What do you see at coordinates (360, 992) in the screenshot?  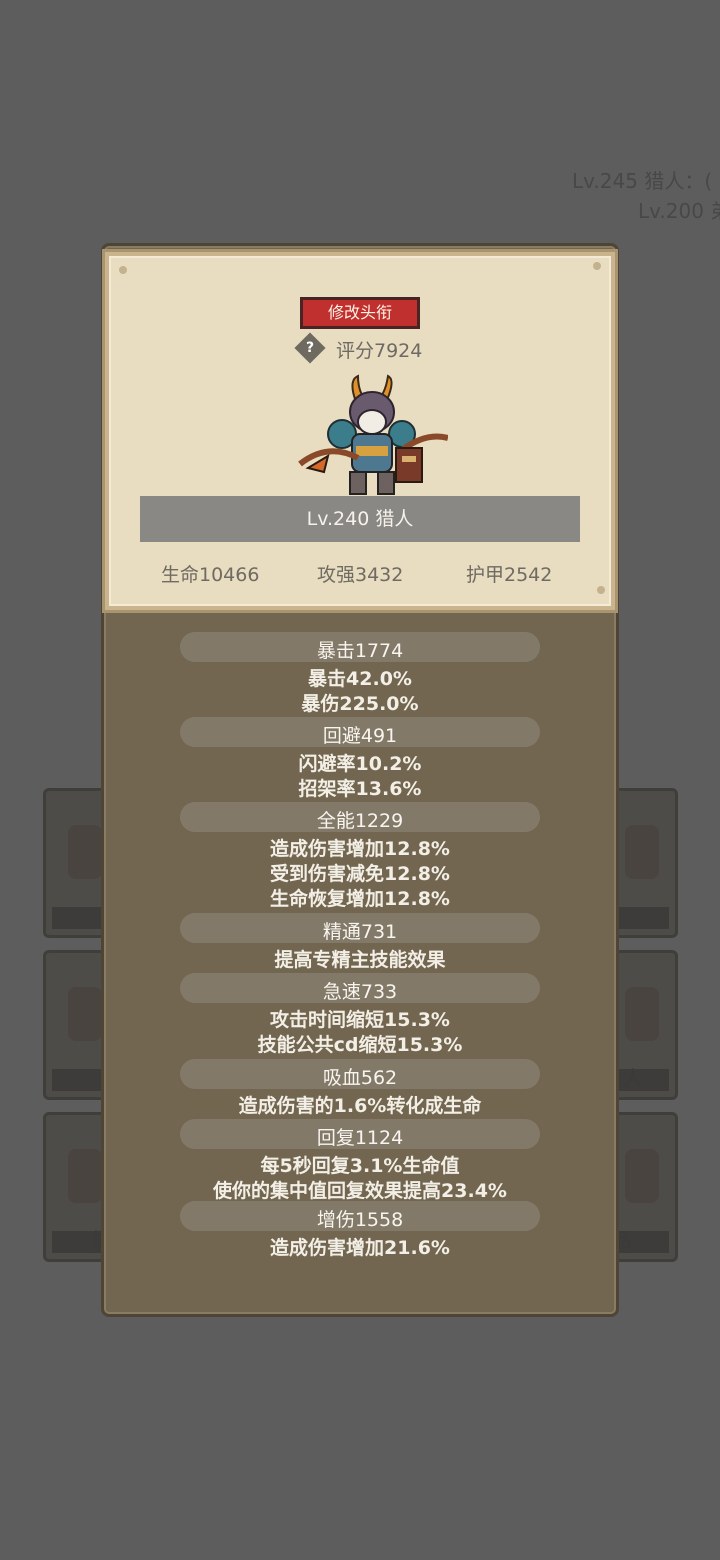 I see `stat-header-haste: 急速733` at bounding box center [360, 992].